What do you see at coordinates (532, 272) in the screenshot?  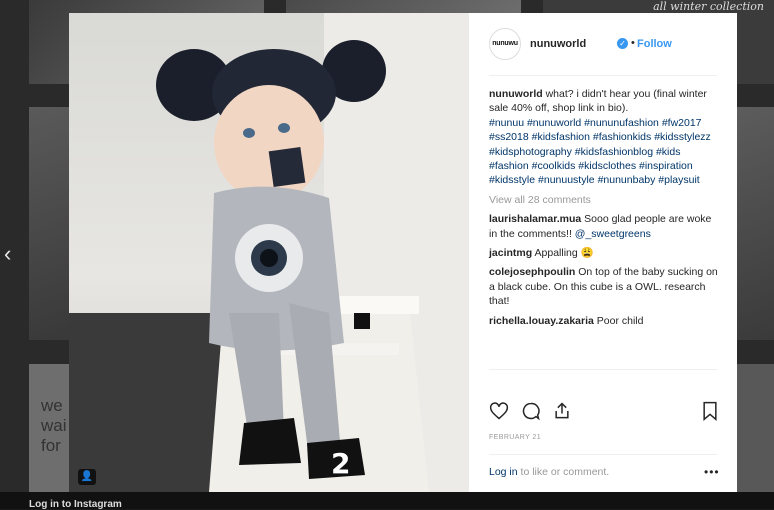 I see `comment-username: colejosephpoulin` at bounding box center [532, 272].